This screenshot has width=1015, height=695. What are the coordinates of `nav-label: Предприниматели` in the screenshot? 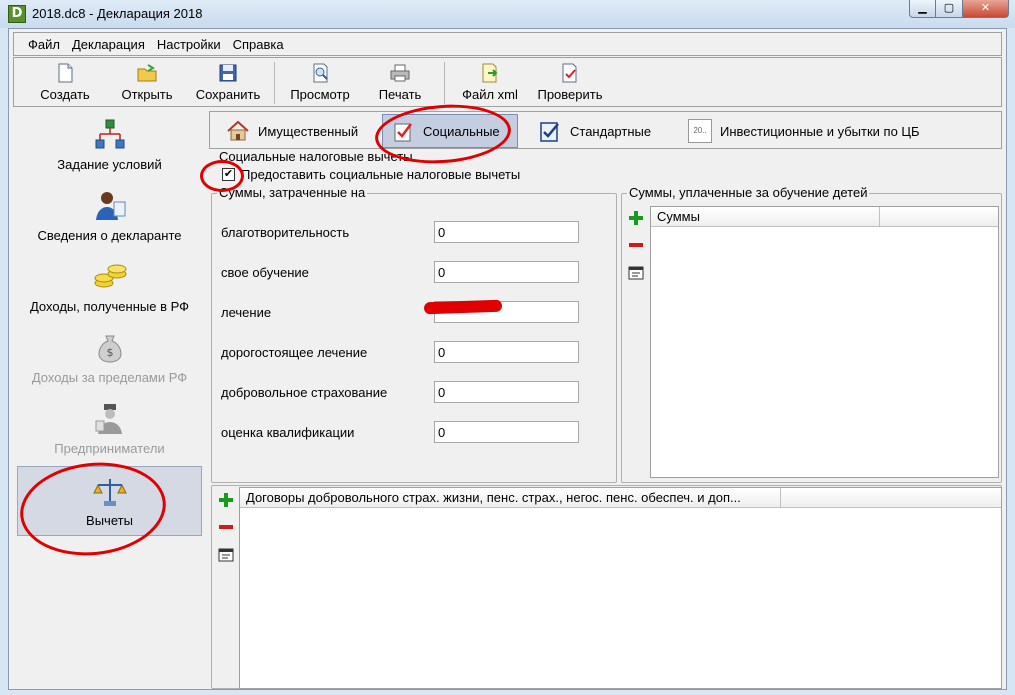 It's located at (109, 448).